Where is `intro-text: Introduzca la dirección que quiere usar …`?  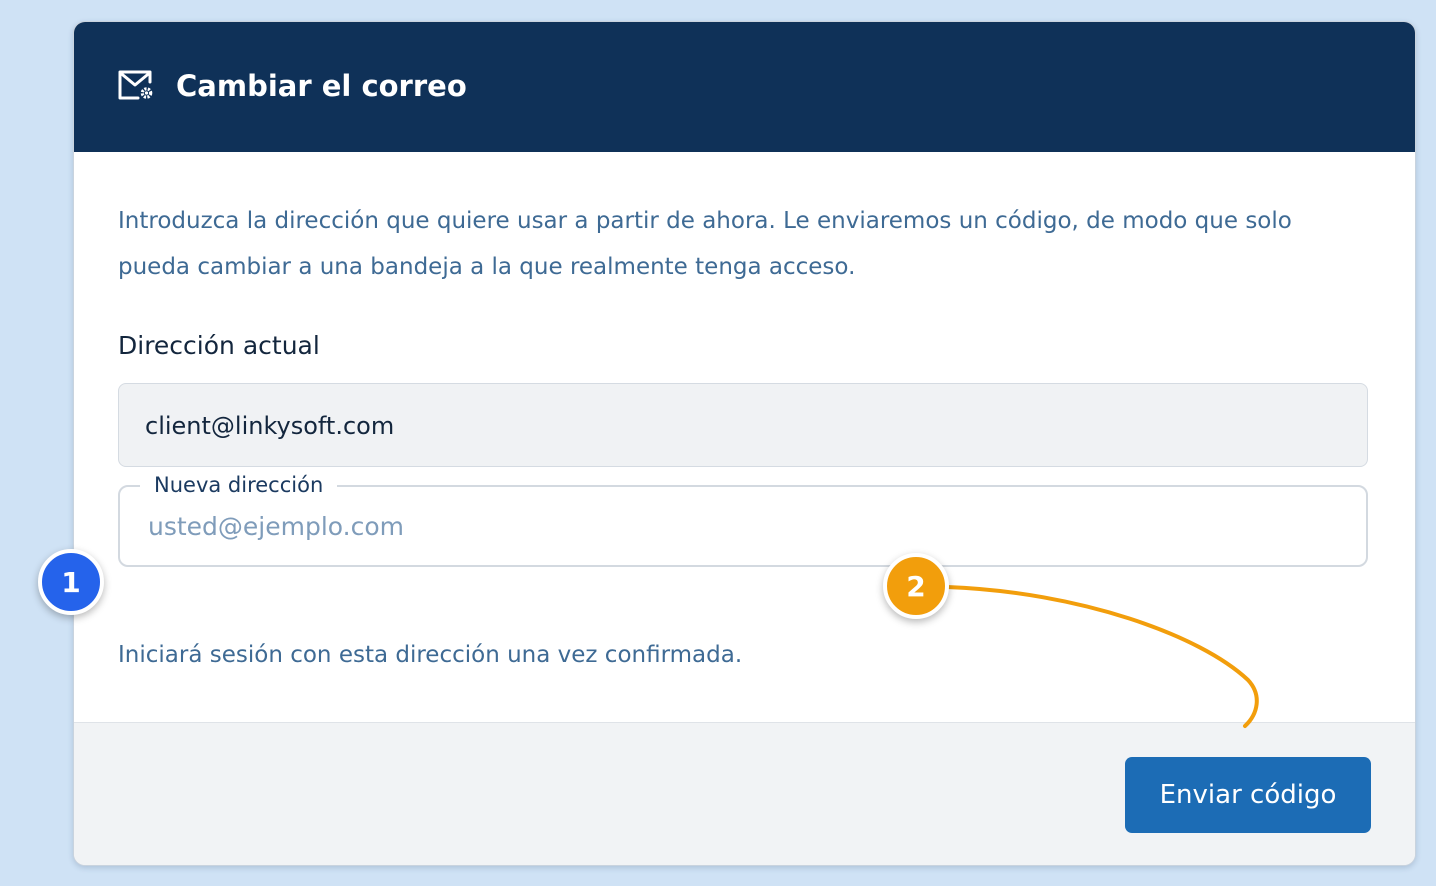
intro-text: Introduzca la dirección que quiere usar … is located at coordinates (705, 244).